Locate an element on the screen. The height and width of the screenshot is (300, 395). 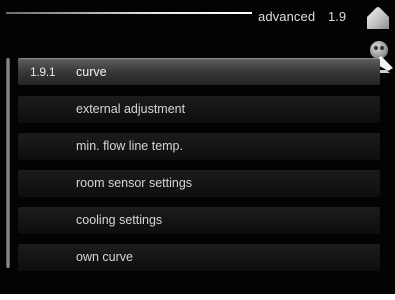
menu-item-number: 1.9.1 is located at coordinates (43, 72).